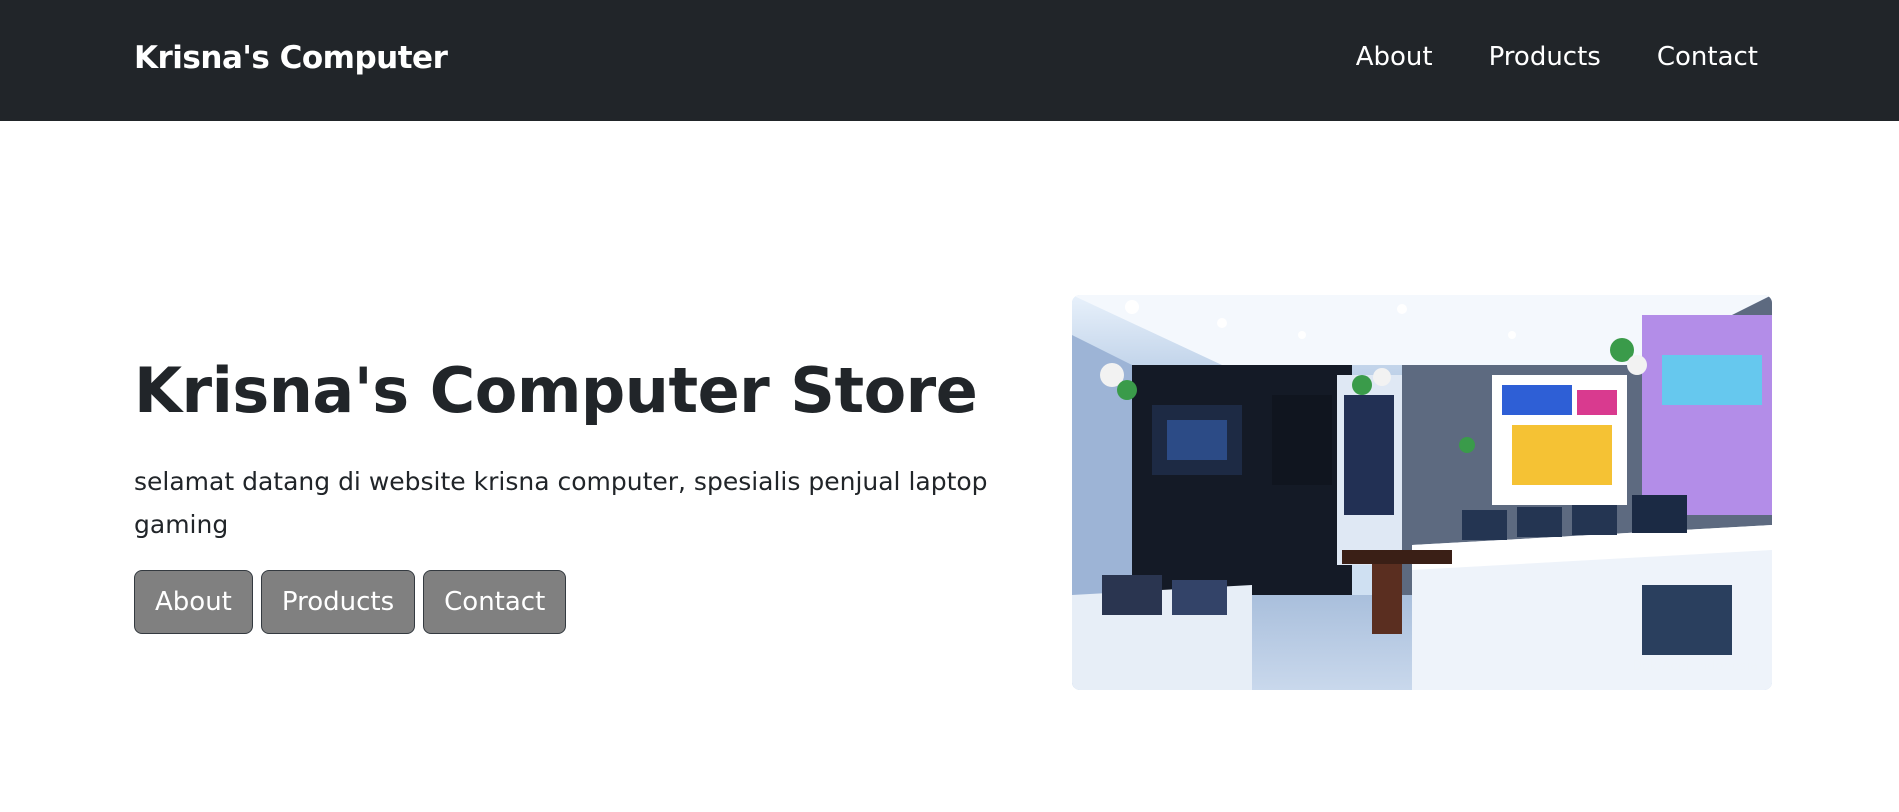 This screenshot has width=1899, height=812. I want to click on contact-button: Contact, so click(495, 602).